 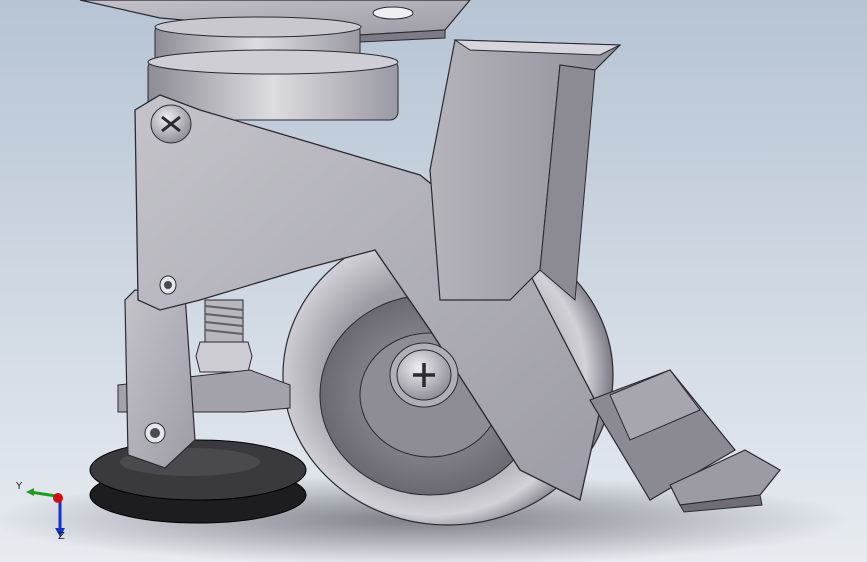 I want to click on phillips-screw-axle, so click(x=424, y=375).